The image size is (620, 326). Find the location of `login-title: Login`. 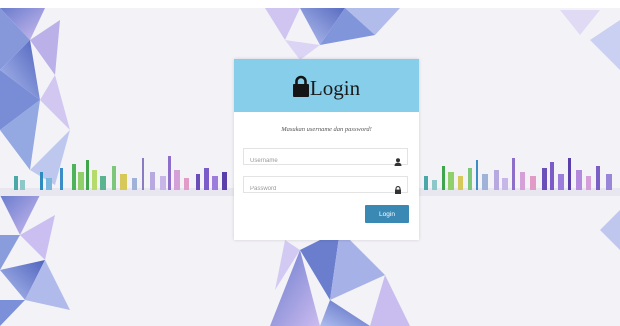

login-title: Login is located at coordinates (335, 87).